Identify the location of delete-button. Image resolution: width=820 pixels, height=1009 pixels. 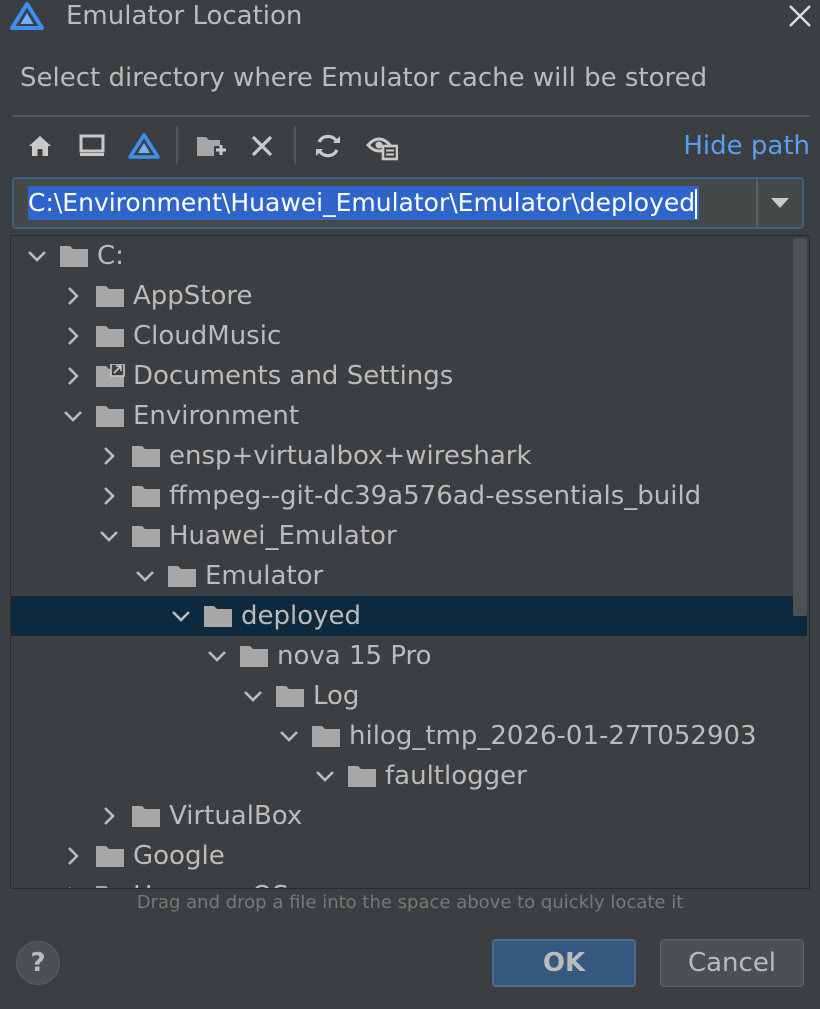
(262, 146).